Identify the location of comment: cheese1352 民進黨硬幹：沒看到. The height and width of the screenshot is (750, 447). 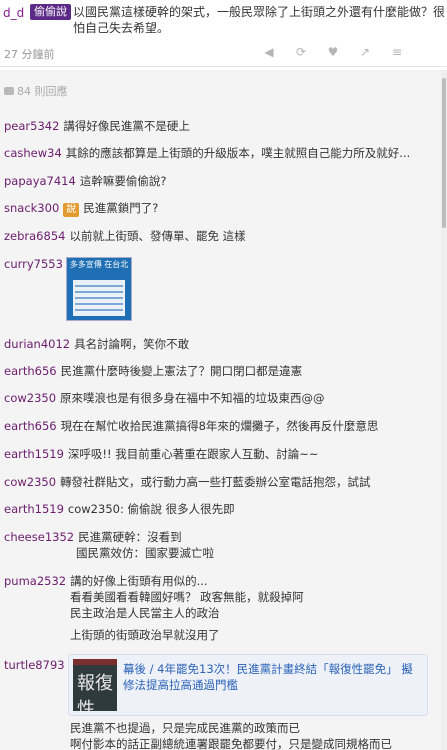
(93, 537).